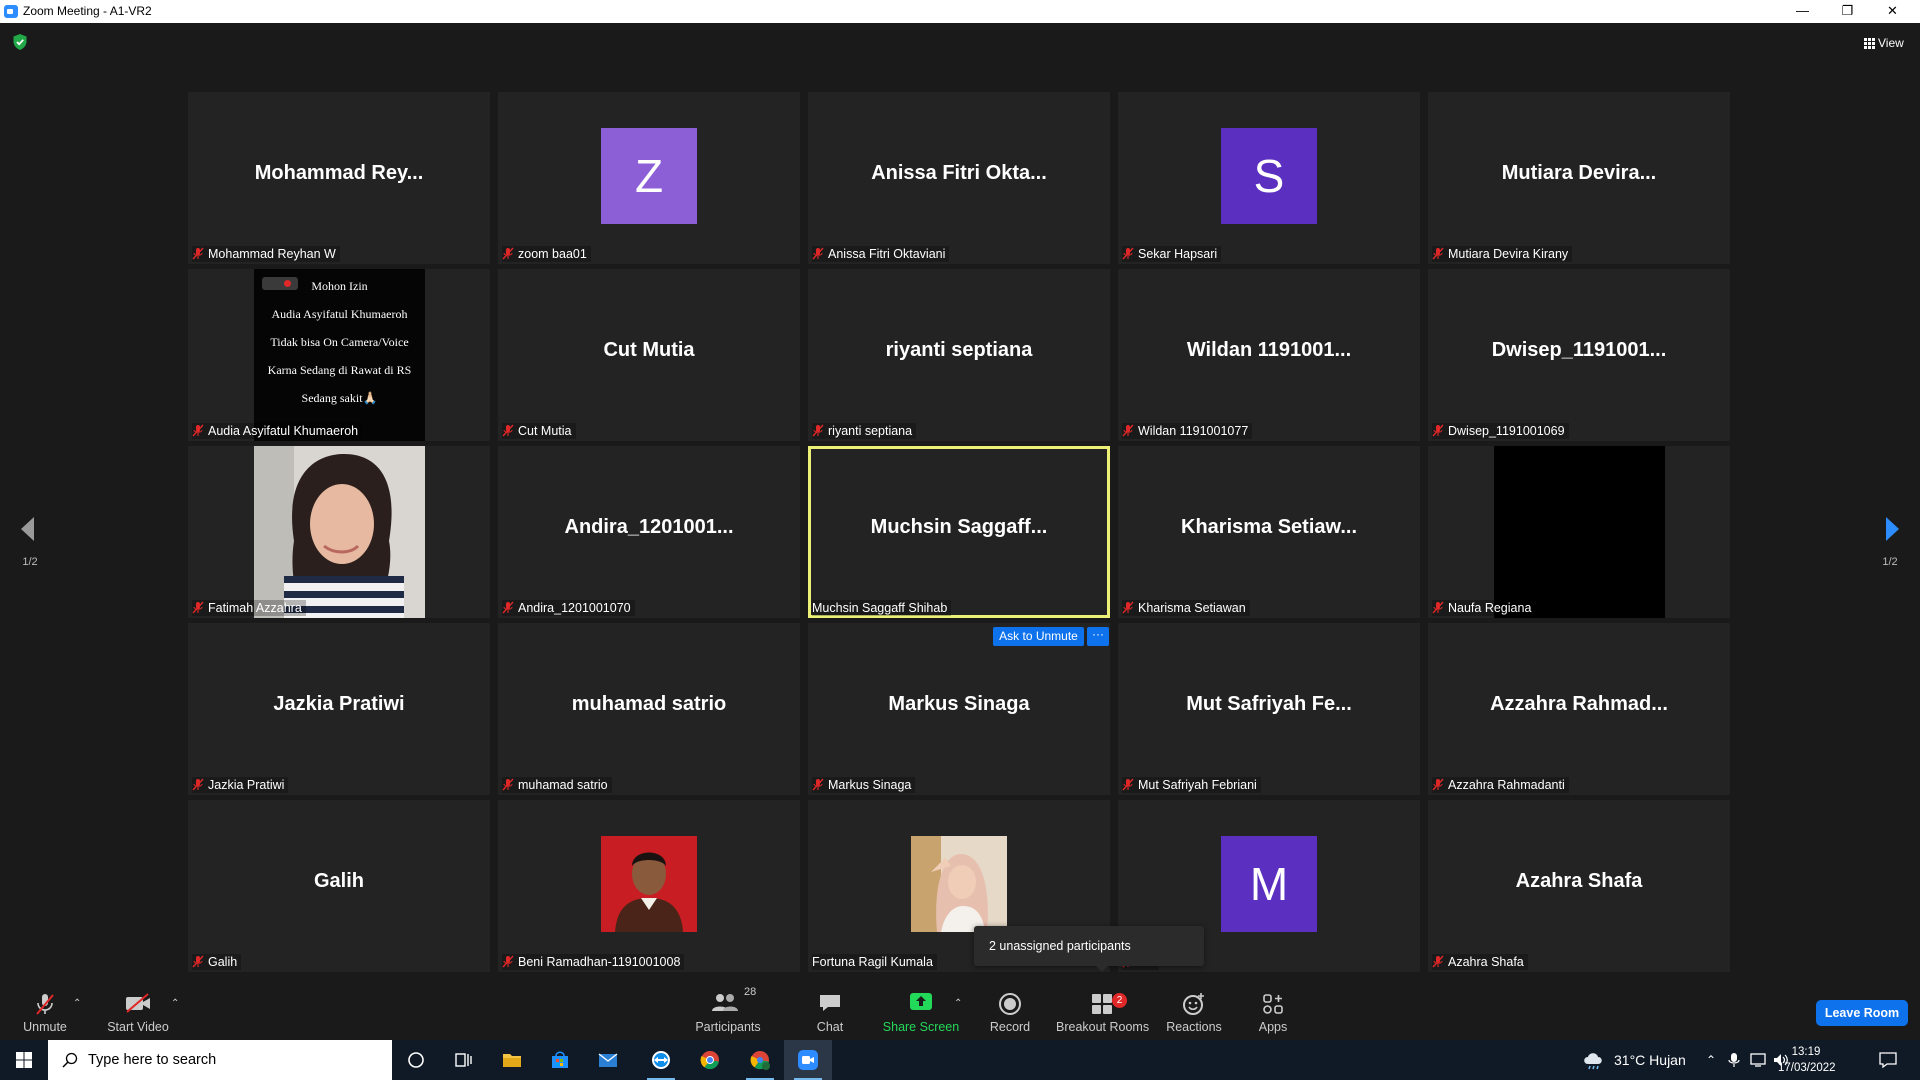 The height and width of the screenshot is (1080, 1920). Describe the element at coordinates (464, 1060) in the screenshot. I see `task-view-button` at that location.